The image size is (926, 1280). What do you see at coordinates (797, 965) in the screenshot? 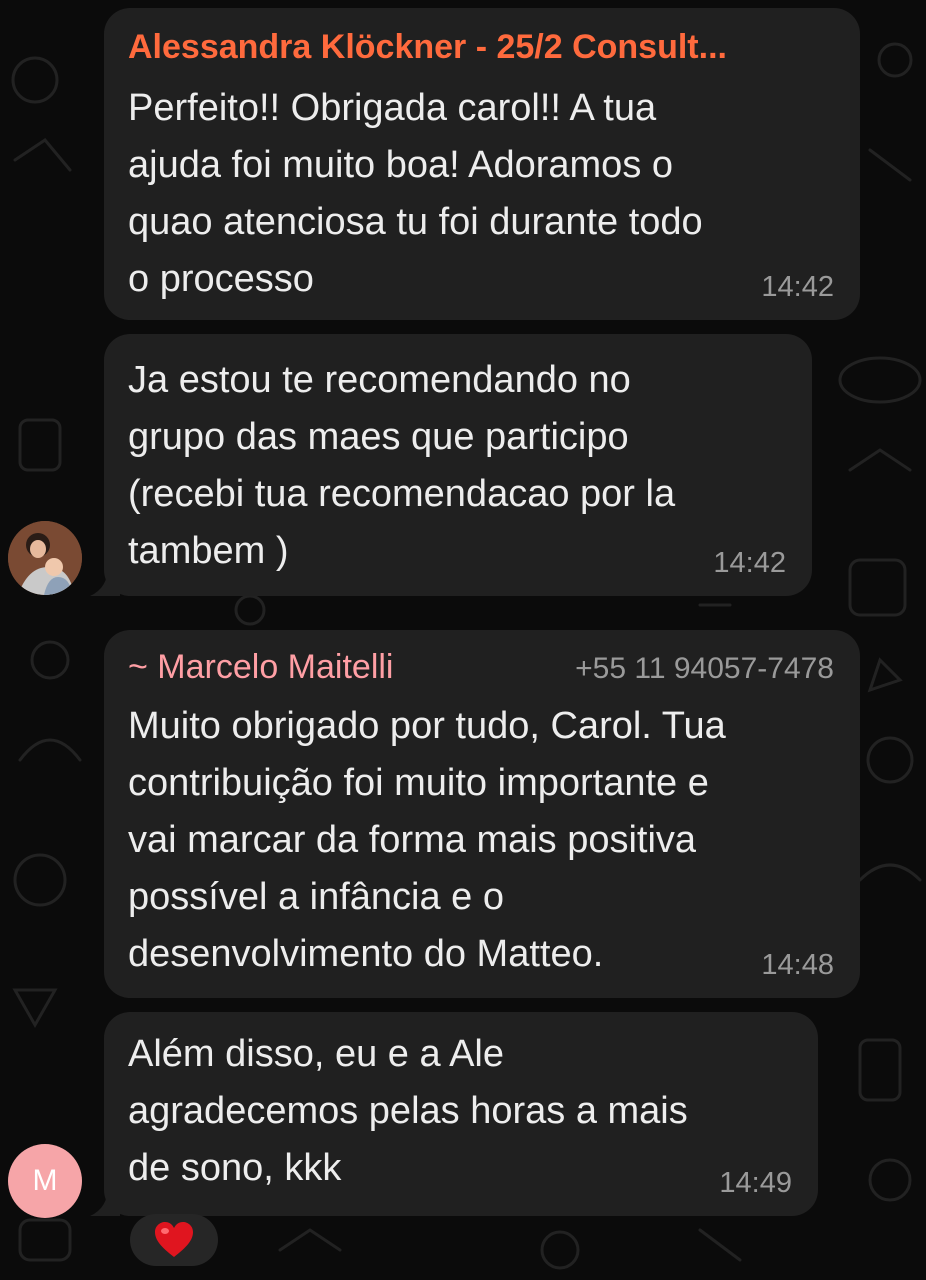
I see `message-time: 14:48` at bounding box center [797, 965].